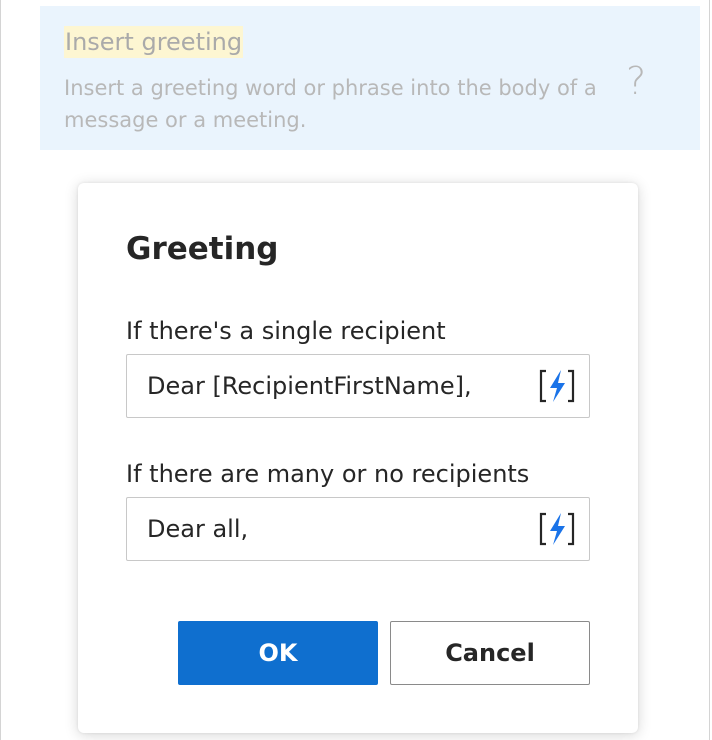 The image size is (712, 740). What do you see at coordinates (198, 529) in the screenshot?
I see `many-recipients-value: Dear all,` at bounding box center [198, 529].